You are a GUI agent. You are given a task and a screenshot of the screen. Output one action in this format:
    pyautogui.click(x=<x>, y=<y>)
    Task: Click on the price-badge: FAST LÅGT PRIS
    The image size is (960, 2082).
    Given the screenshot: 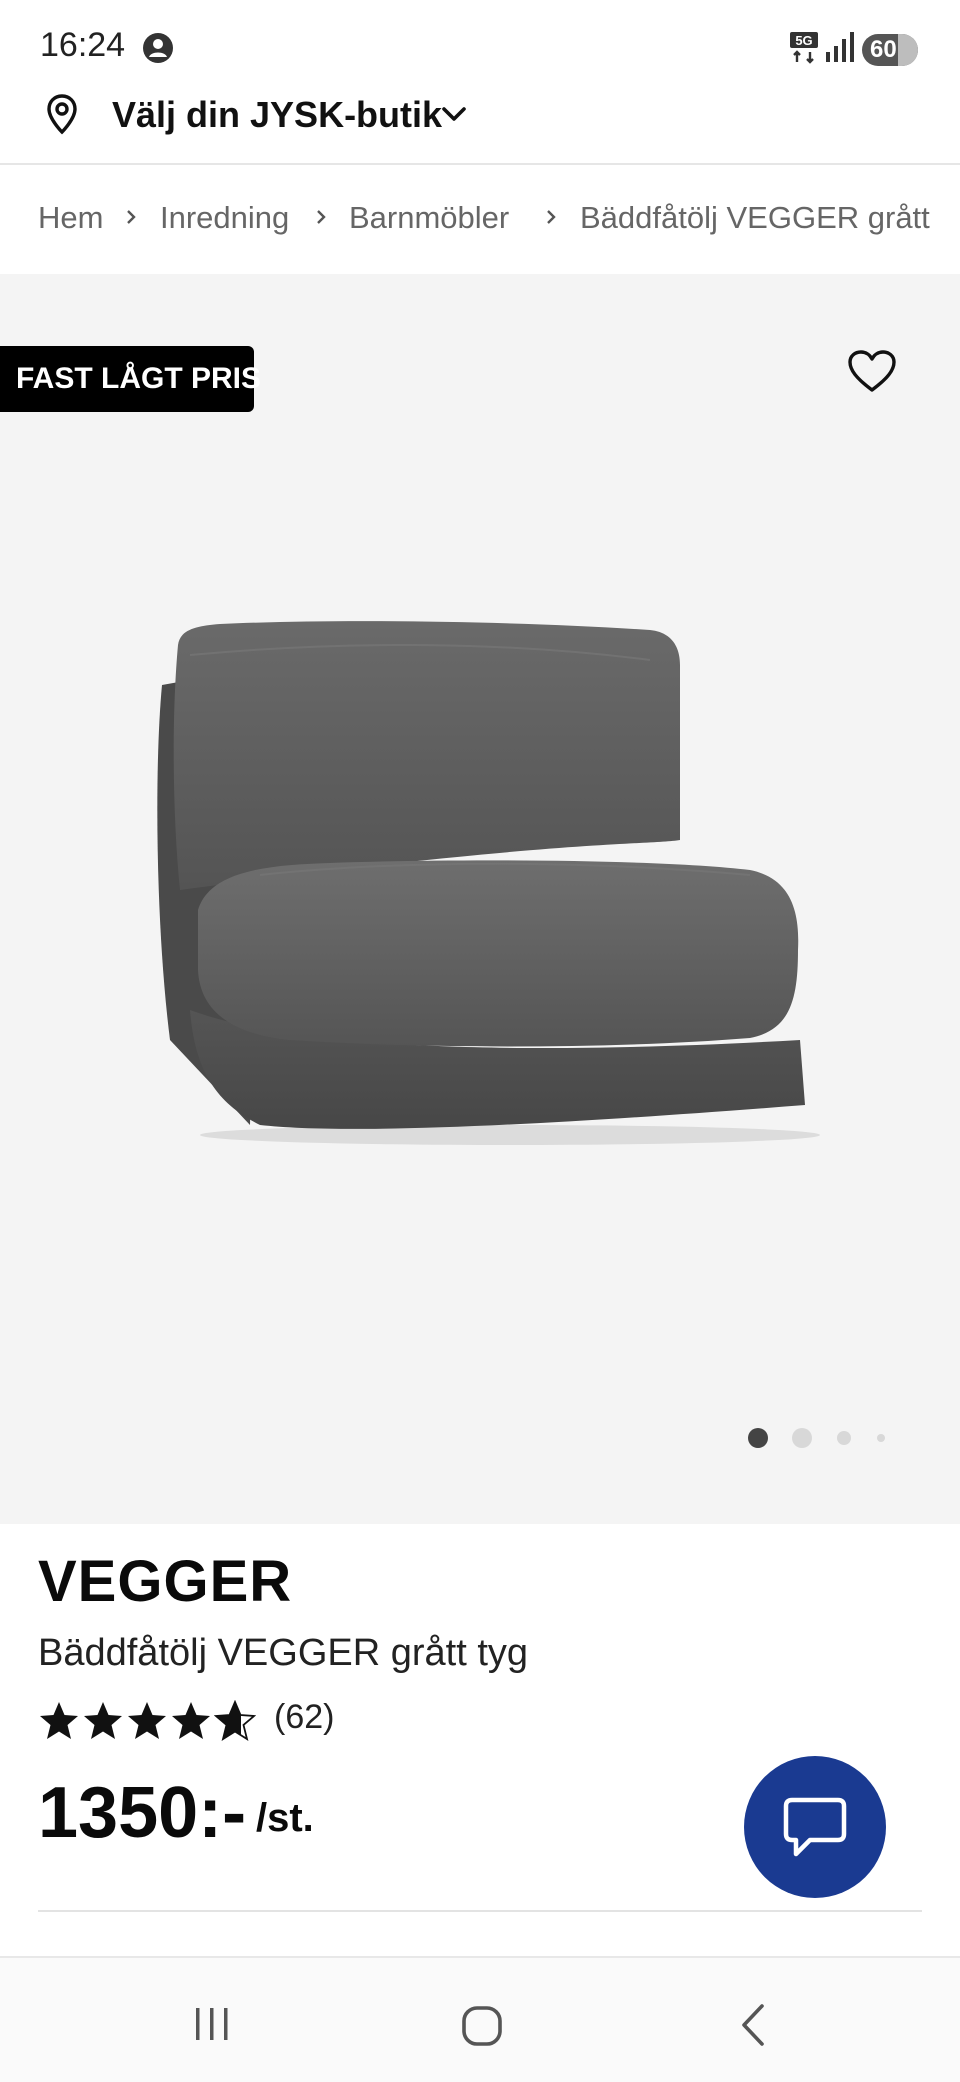 What is the action you would take?
    pyautogui.click(x=130, y=379)
    